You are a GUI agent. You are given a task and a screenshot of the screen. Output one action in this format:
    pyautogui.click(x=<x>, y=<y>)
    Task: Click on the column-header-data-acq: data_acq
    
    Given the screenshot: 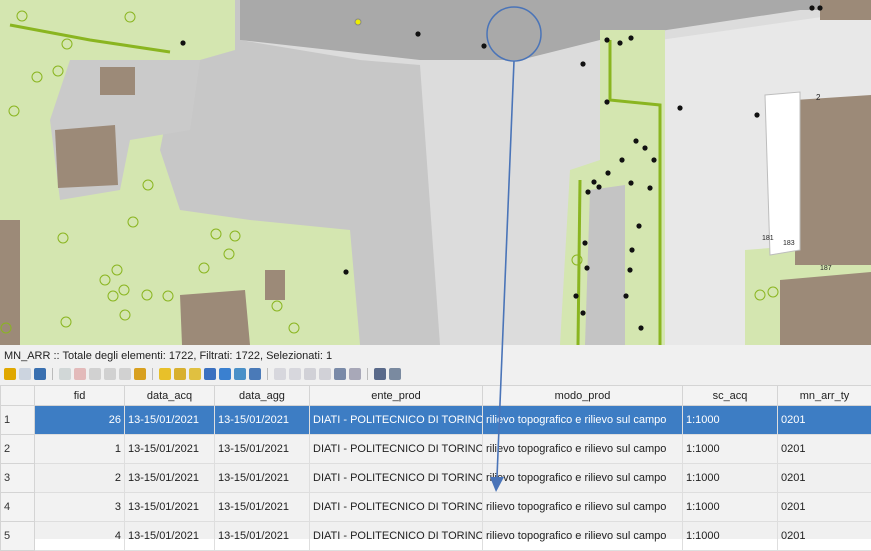 What is the action you would take?
    pyautogui.click(x=170, y=396)
    